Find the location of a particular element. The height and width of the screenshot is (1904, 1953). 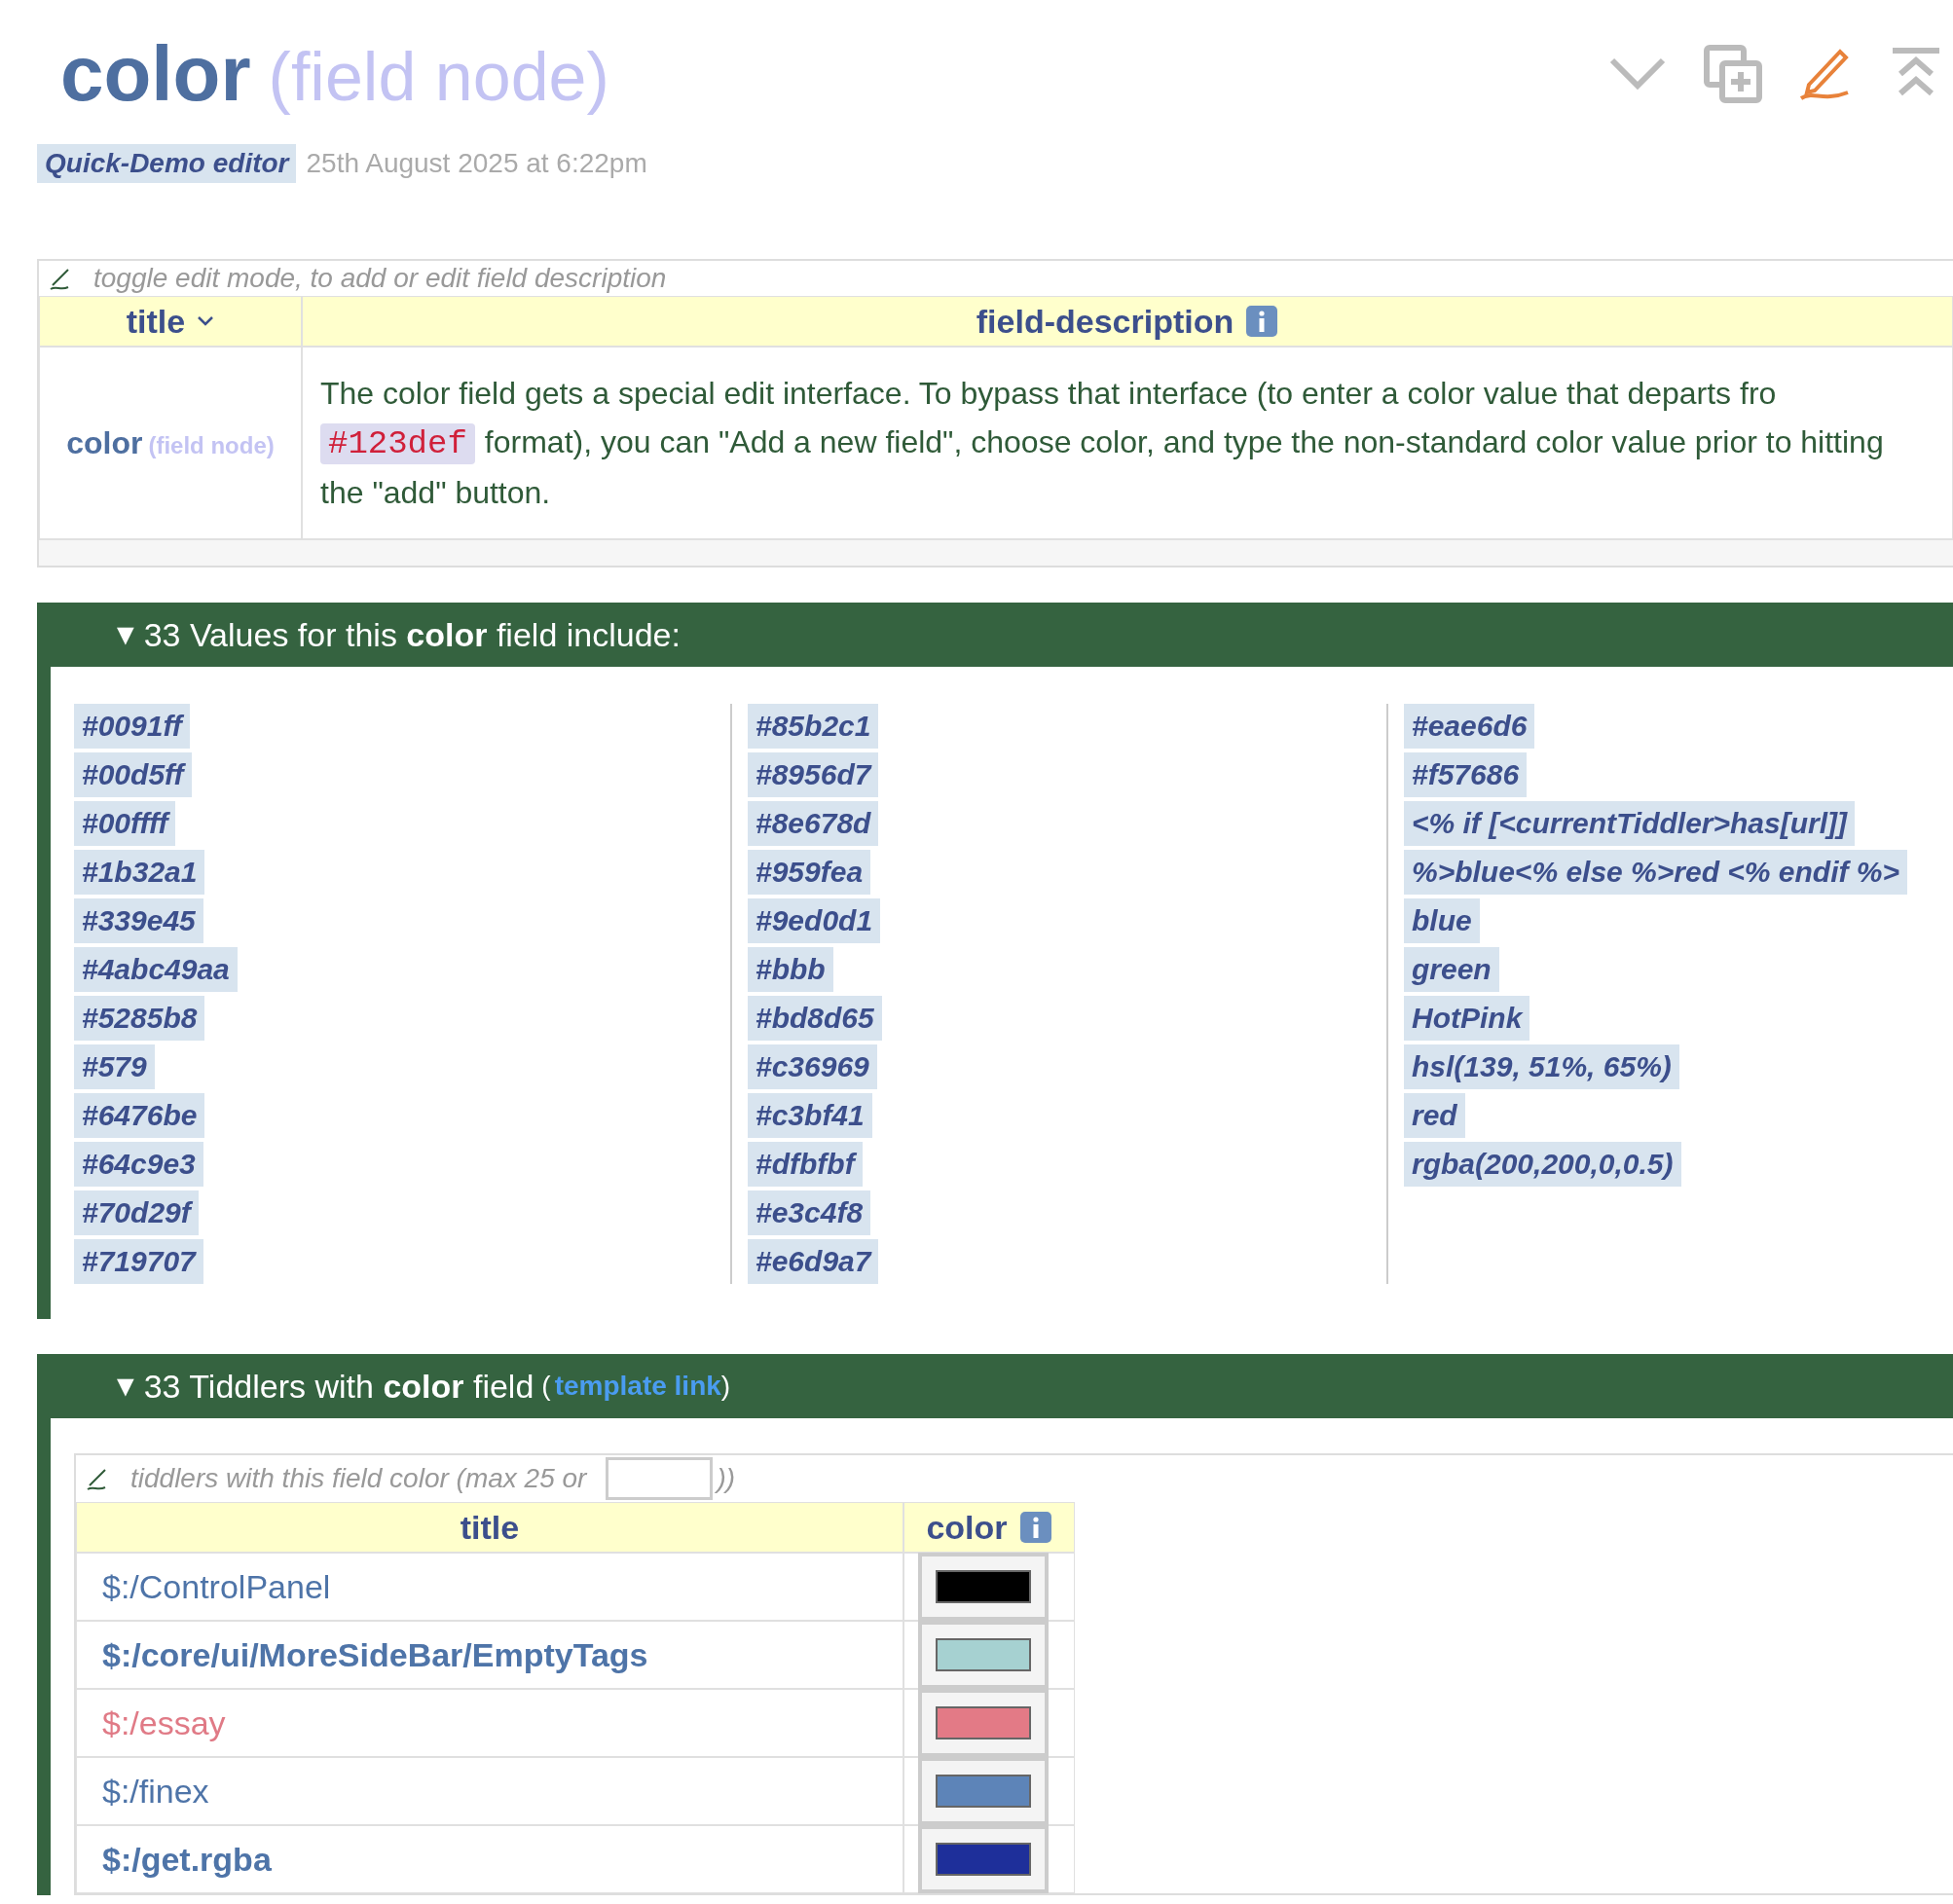

value-tag: #bd8d65 is located at coordinates (815, 1018).